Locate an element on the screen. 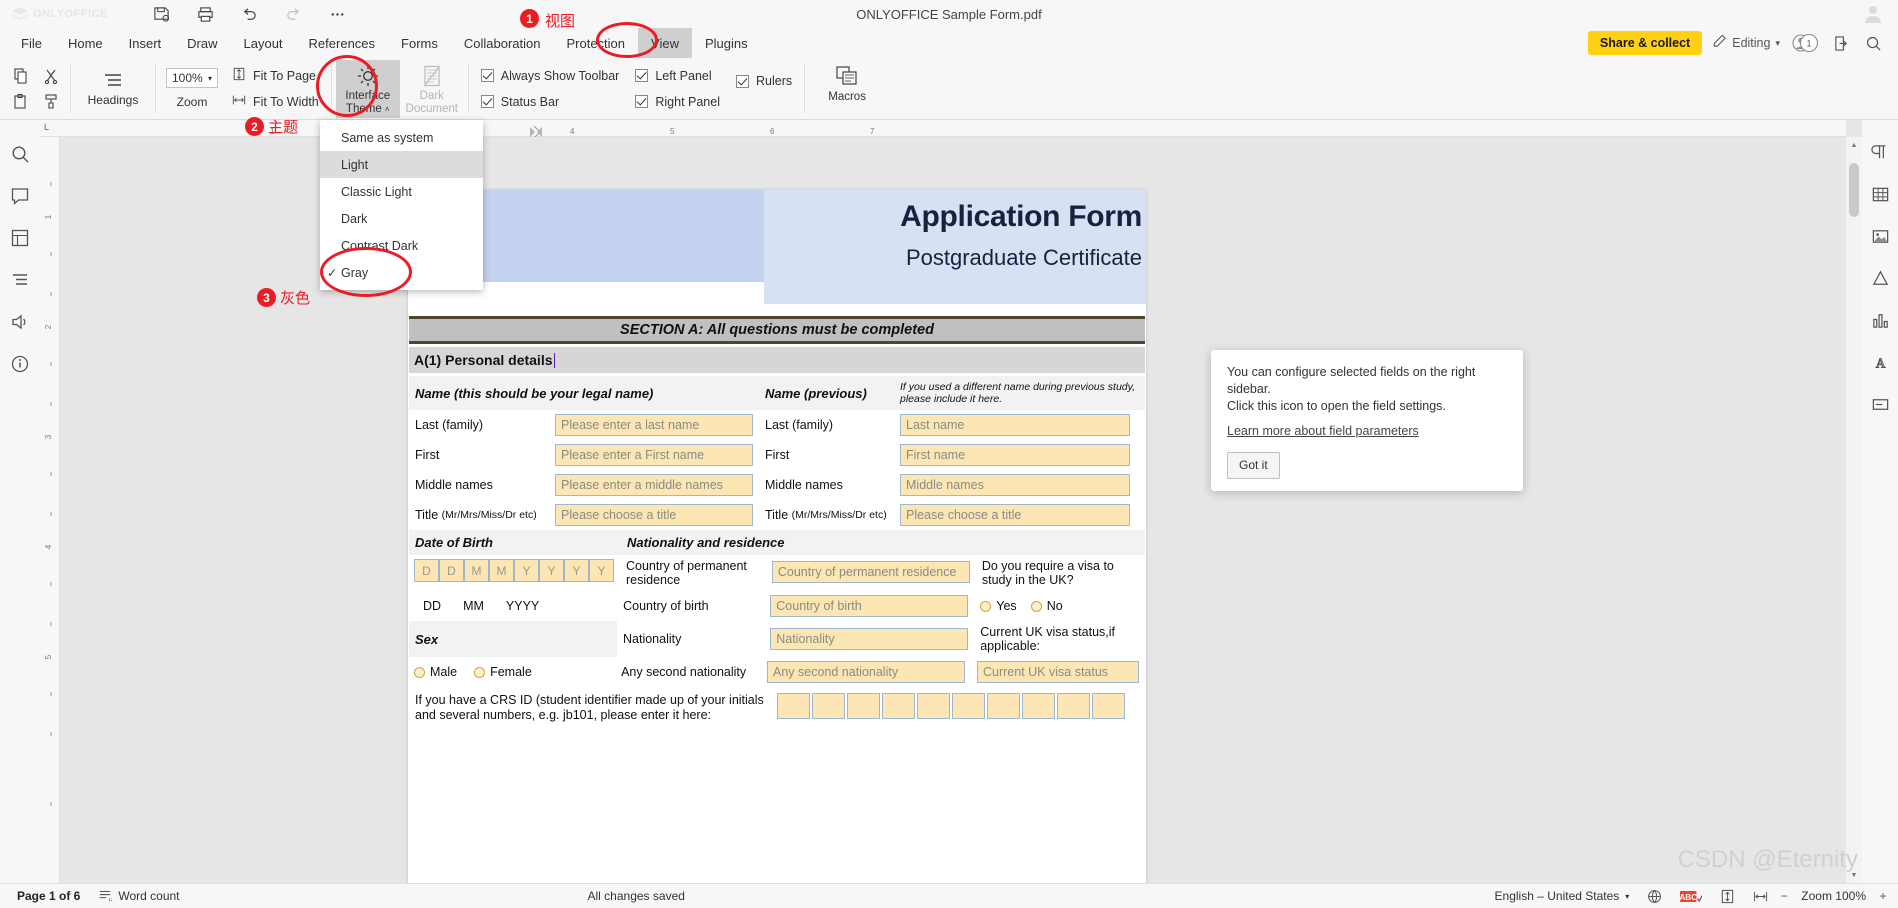 This screenshot has height=908, width=1898. editing-mode-selector: Editing ▾ is located at coordinates (1746, 43).